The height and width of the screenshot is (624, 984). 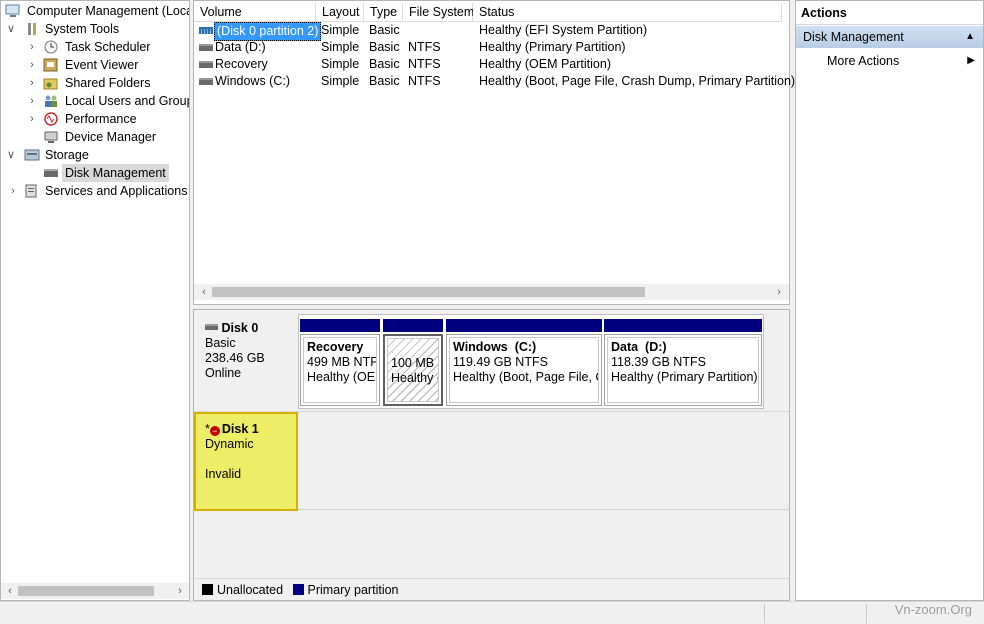 I want to click on partition-name: Data (D:), so click(x=639, y=347).